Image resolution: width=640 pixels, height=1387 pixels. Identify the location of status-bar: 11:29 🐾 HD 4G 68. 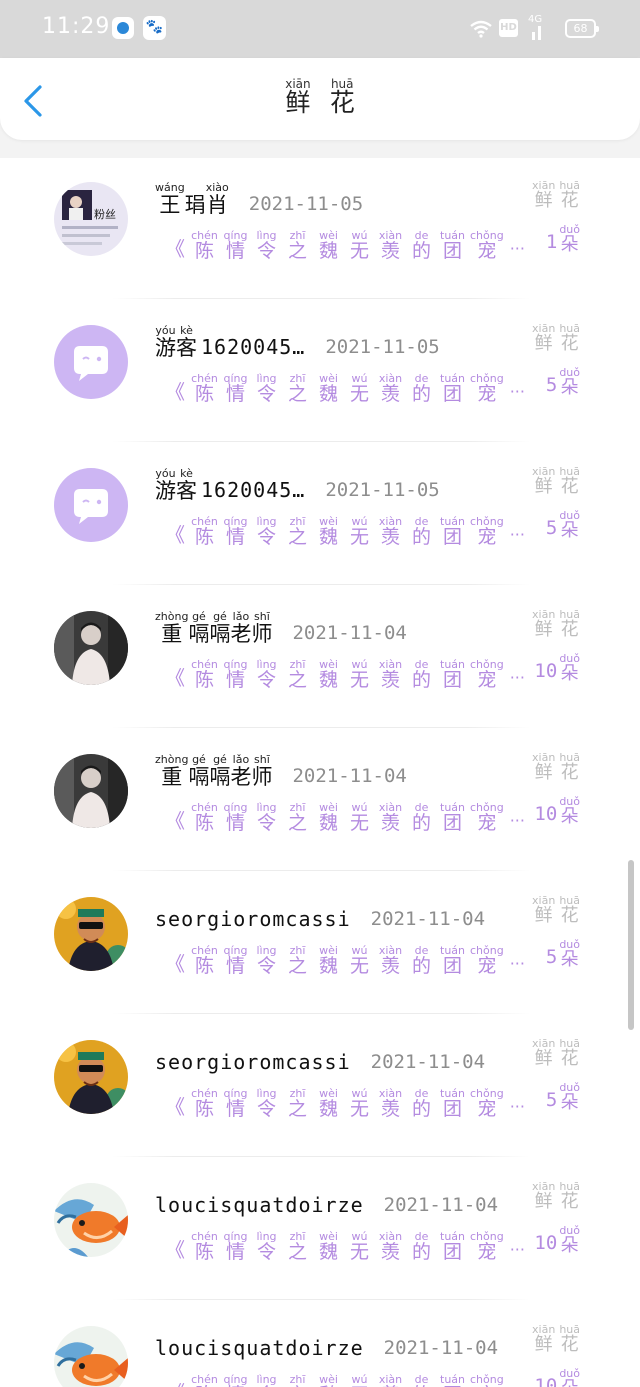
(320, 29).